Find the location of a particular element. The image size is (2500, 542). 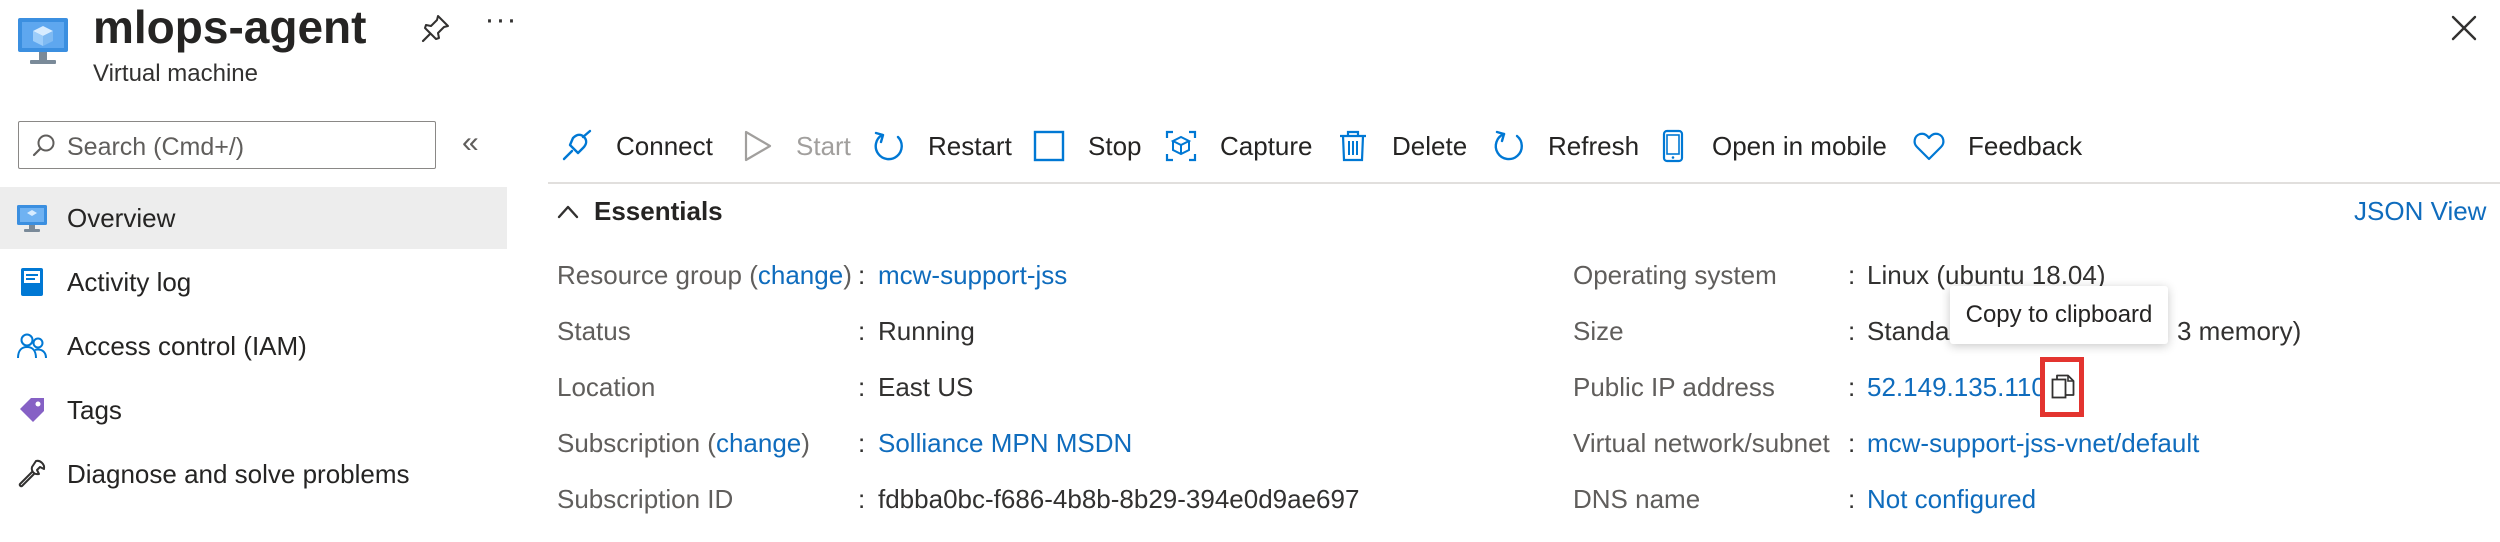

subscription-change-link: change is located at coordinates (758, 443).